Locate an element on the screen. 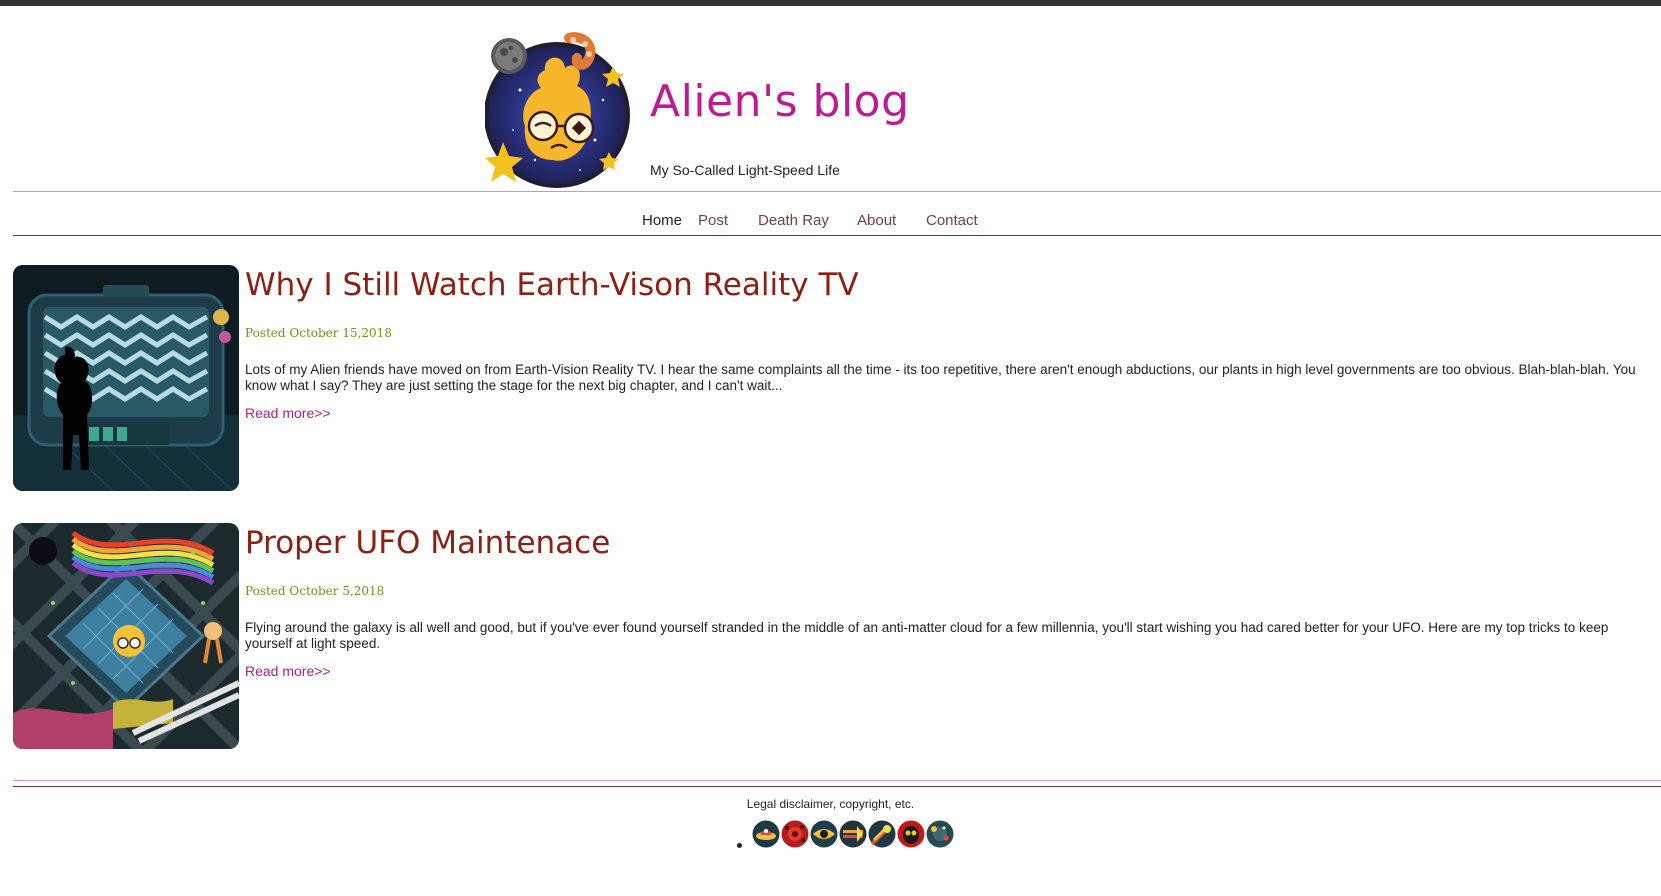  post-date: Posted October 15,2018 is located at coordinates (318, 333).